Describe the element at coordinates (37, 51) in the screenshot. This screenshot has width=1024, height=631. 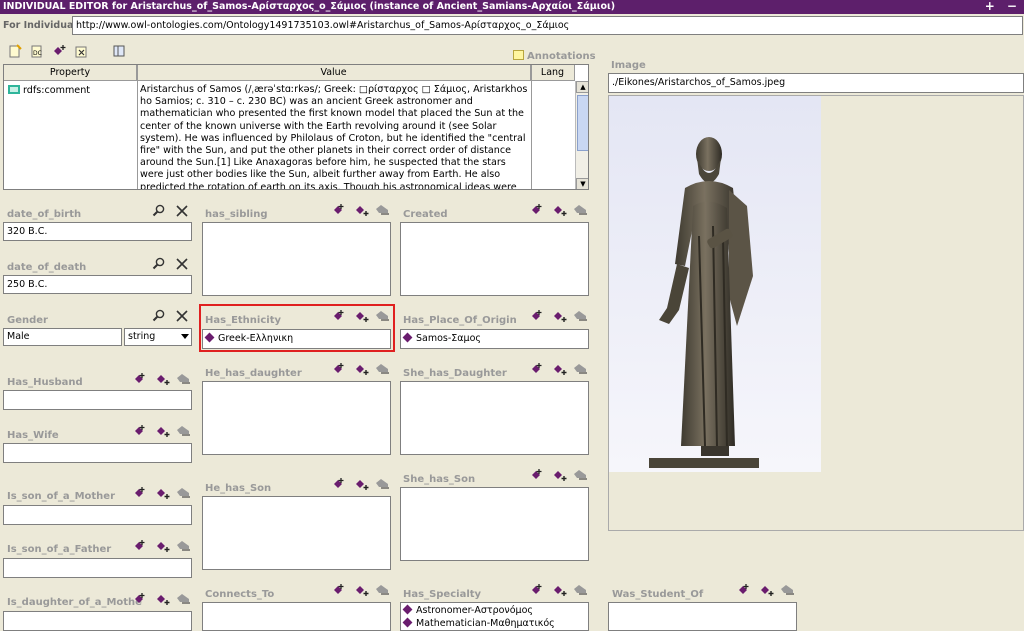
I see `edit-document-icon: DC` at that location.